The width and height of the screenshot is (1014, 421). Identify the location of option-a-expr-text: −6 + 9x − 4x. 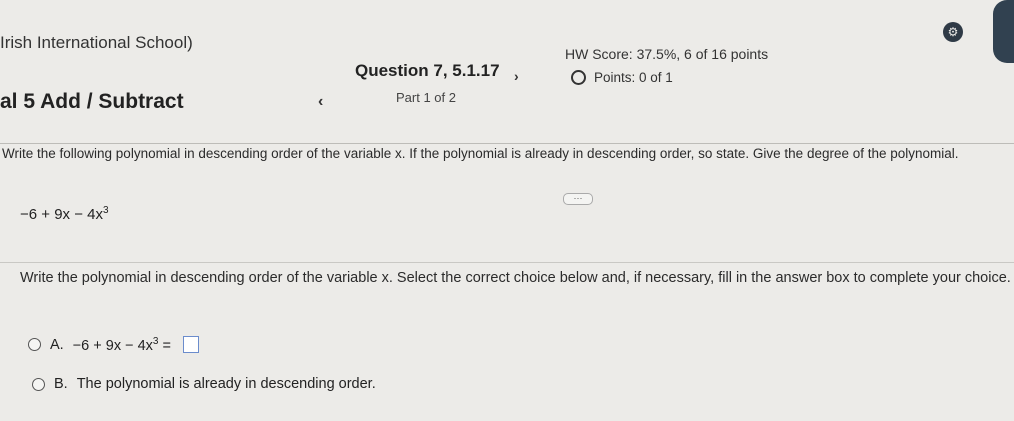
(112, 345).